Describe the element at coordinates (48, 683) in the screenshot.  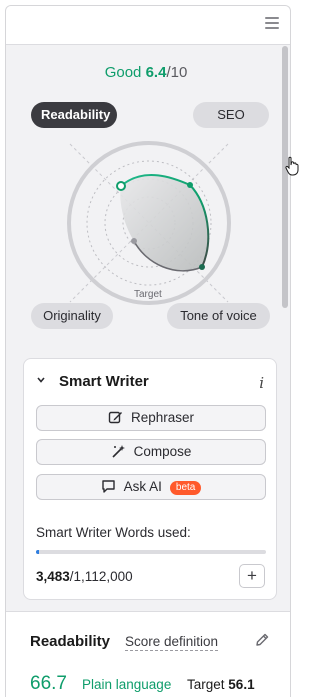
I see `readability-score: 66.7` at that location.